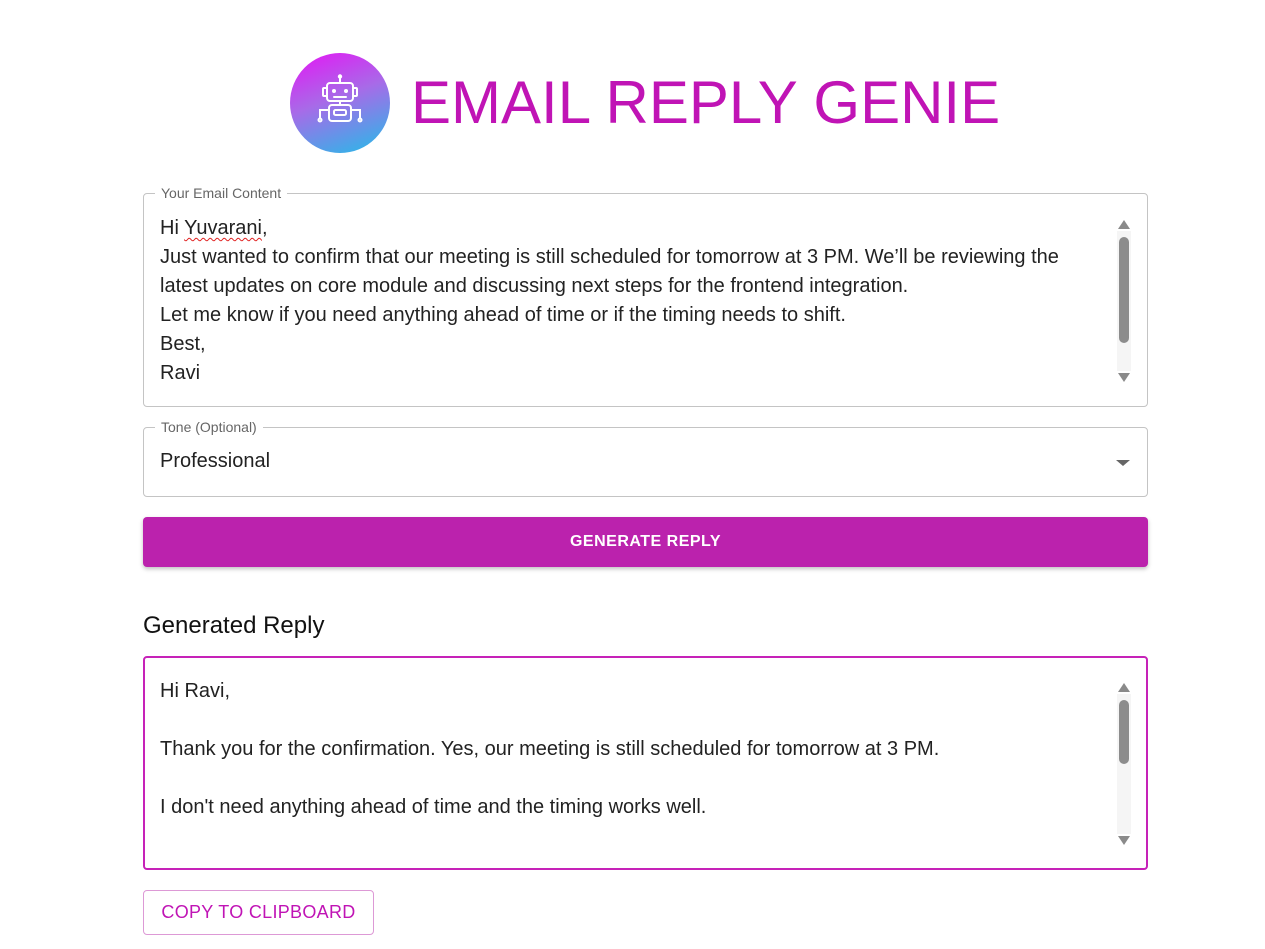 Image resolution: width=1265 pixels, height=949 pixels. Describe the element at coordinates (223, 228) in the screenshot. I see `spellcheck-word: Yuvarani` at that location.